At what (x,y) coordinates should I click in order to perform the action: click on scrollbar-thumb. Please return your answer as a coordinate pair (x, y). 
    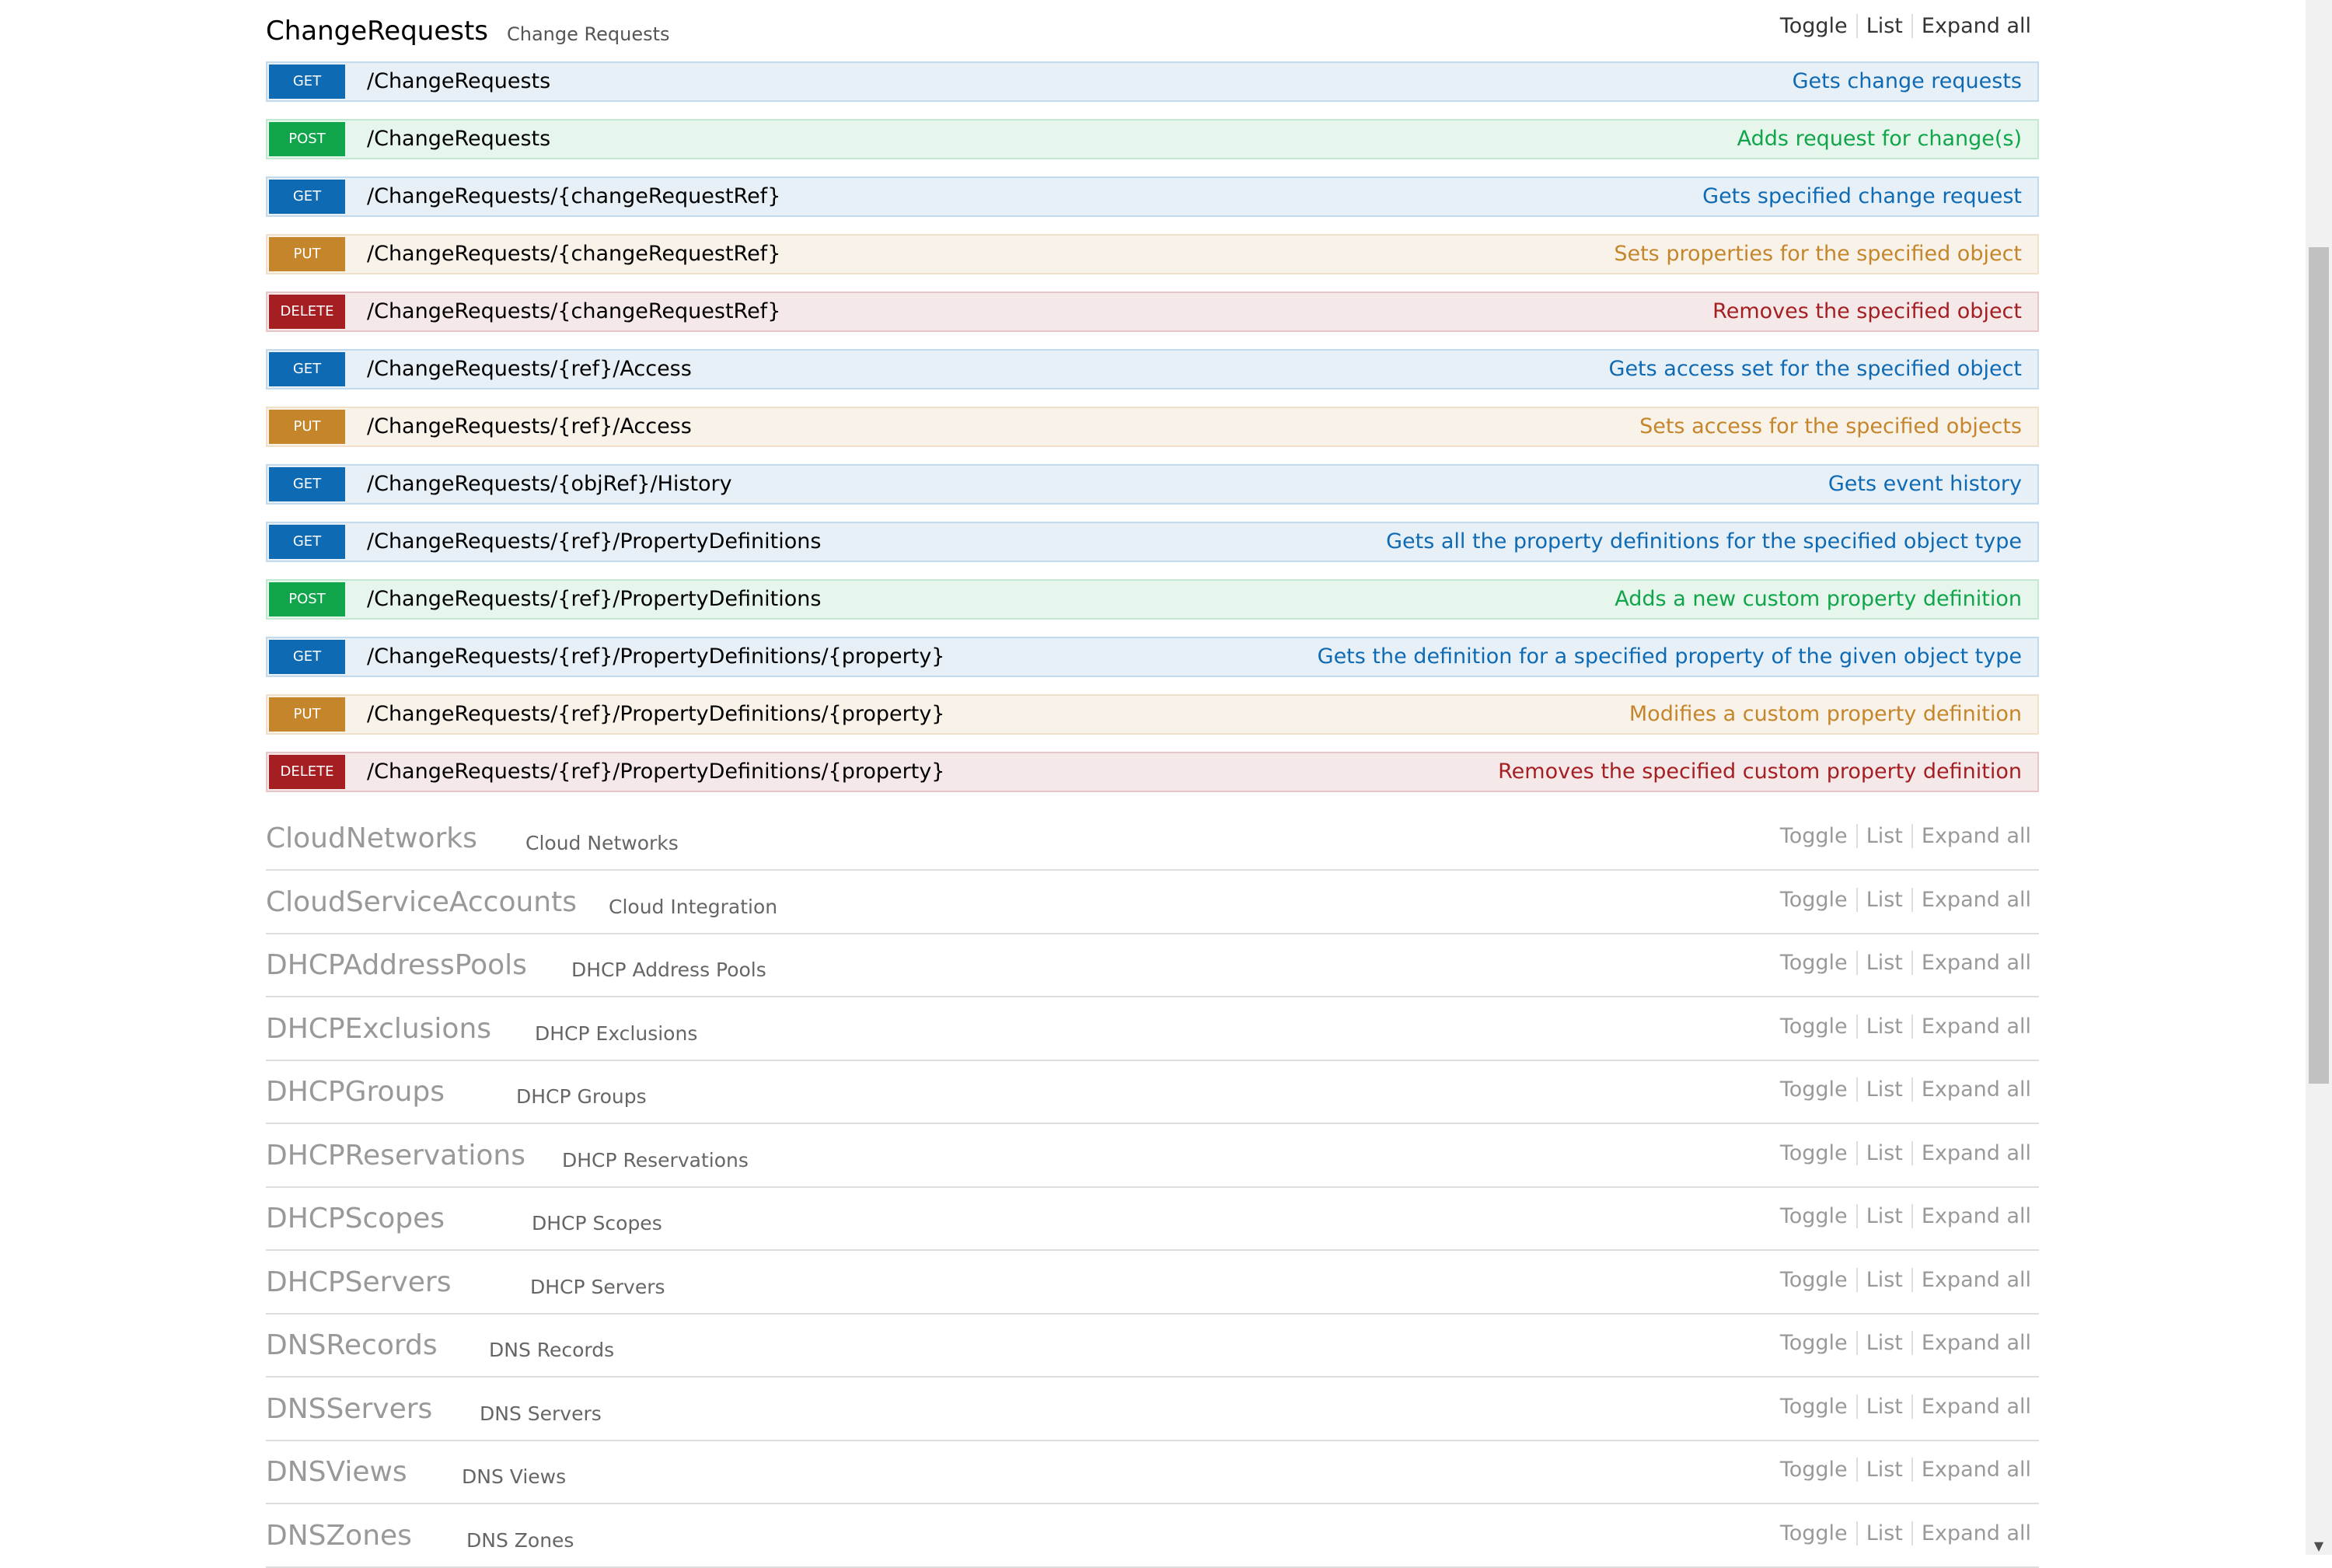
    Looking at the image, I should click on (2319, 665).